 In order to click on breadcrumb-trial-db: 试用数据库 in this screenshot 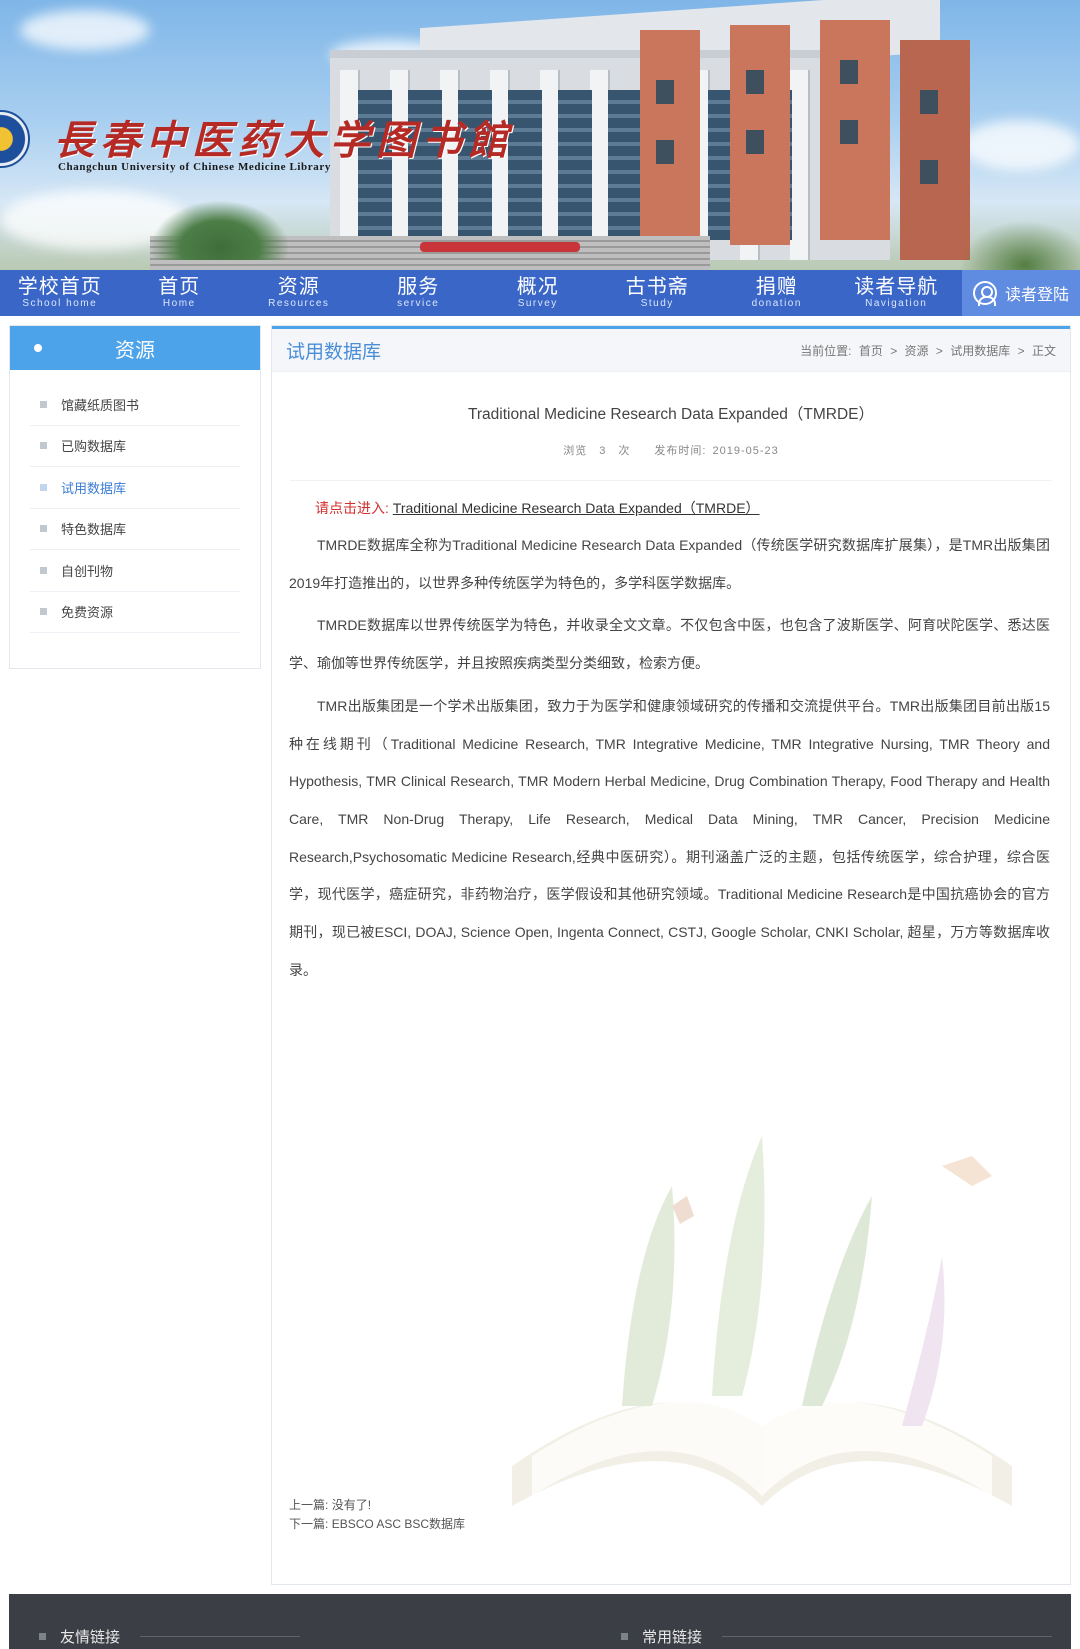, I will do `click(980, 351)`.